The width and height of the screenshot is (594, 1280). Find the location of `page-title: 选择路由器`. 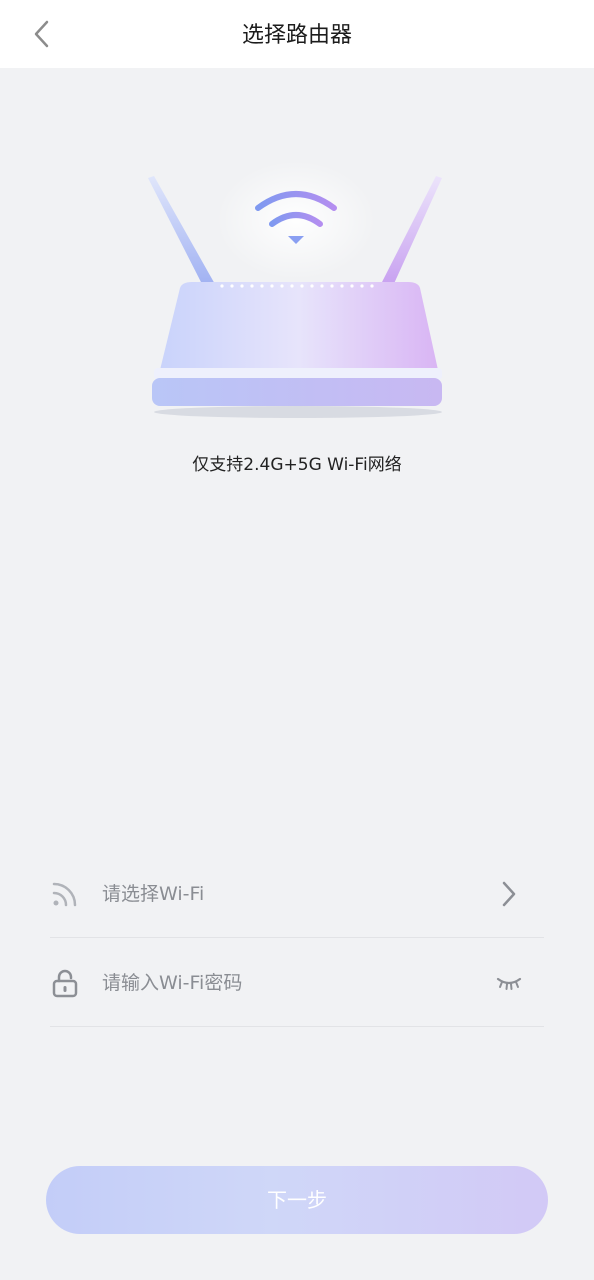

page-title: 选择路由器 is located at coordinates (296, 35).